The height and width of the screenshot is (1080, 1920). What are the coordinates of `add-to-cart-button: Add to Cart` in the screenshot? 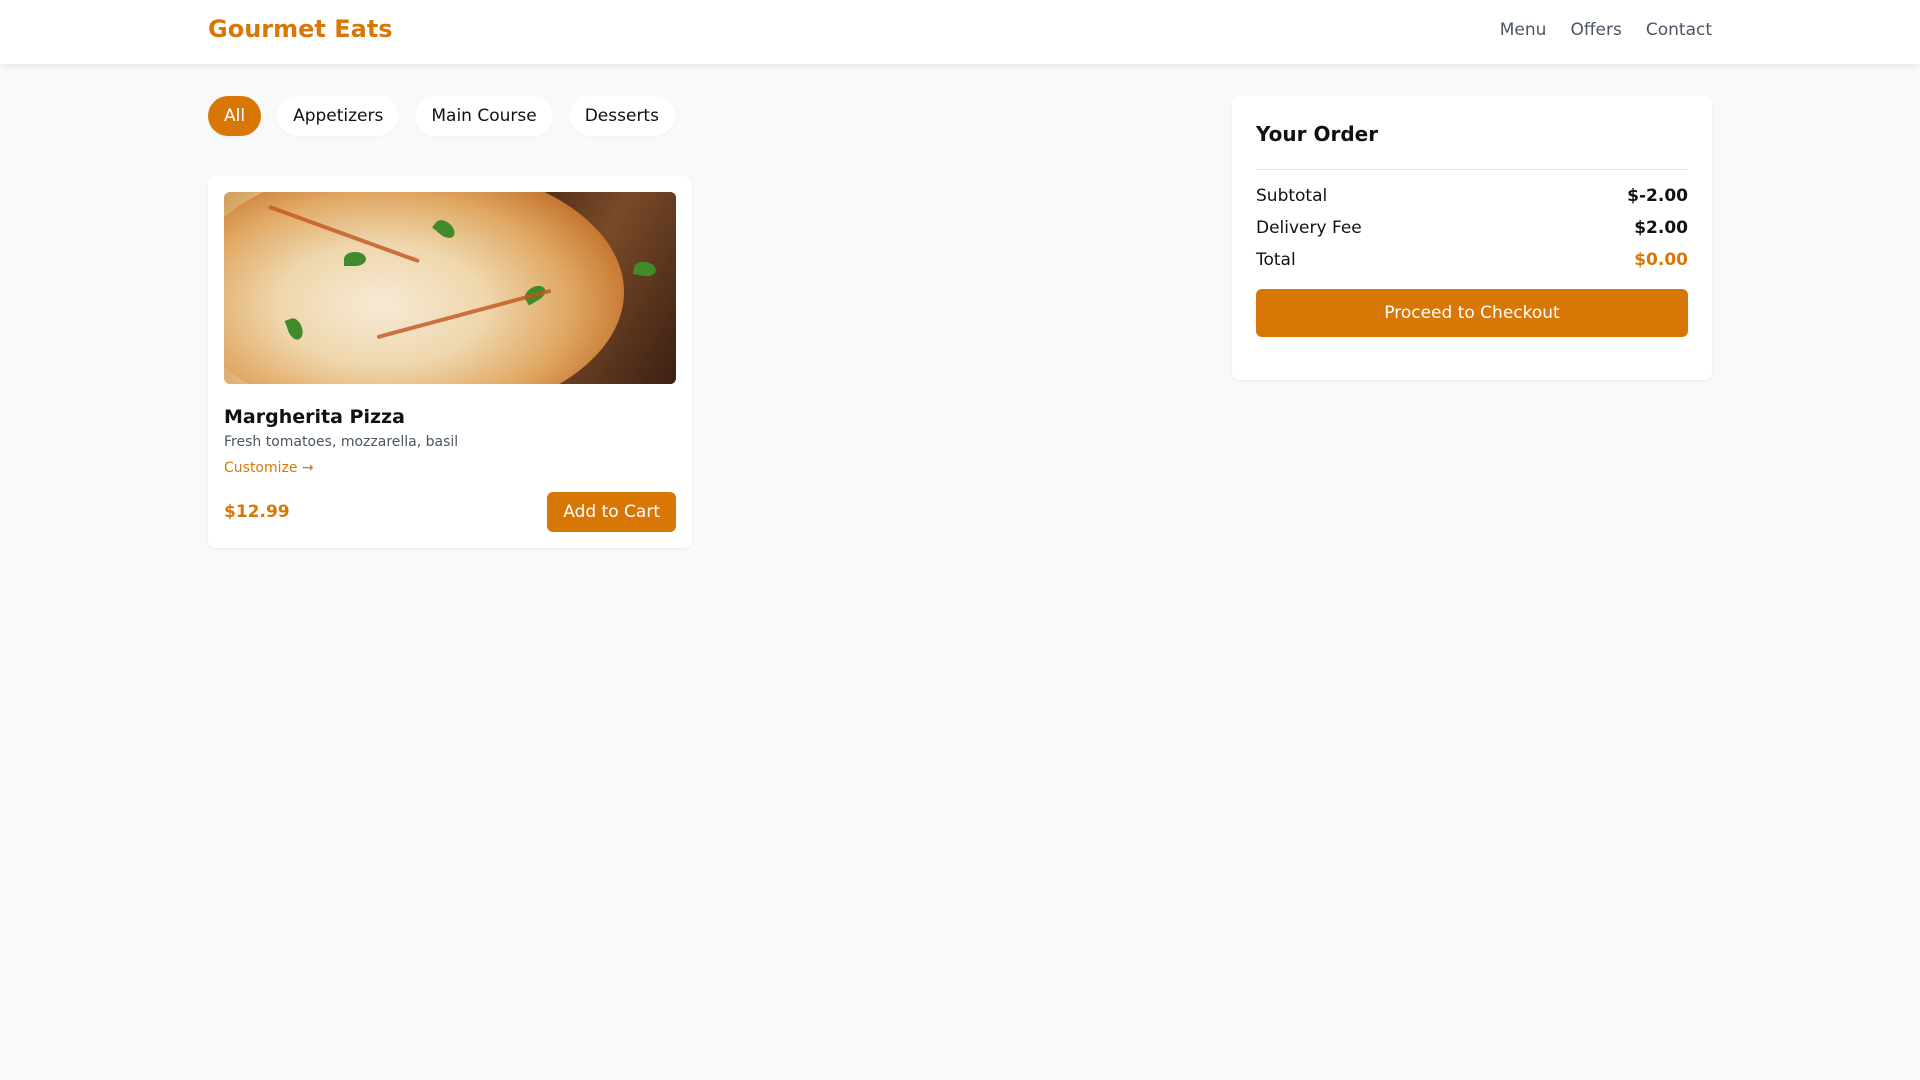 It's located at (611, 512).